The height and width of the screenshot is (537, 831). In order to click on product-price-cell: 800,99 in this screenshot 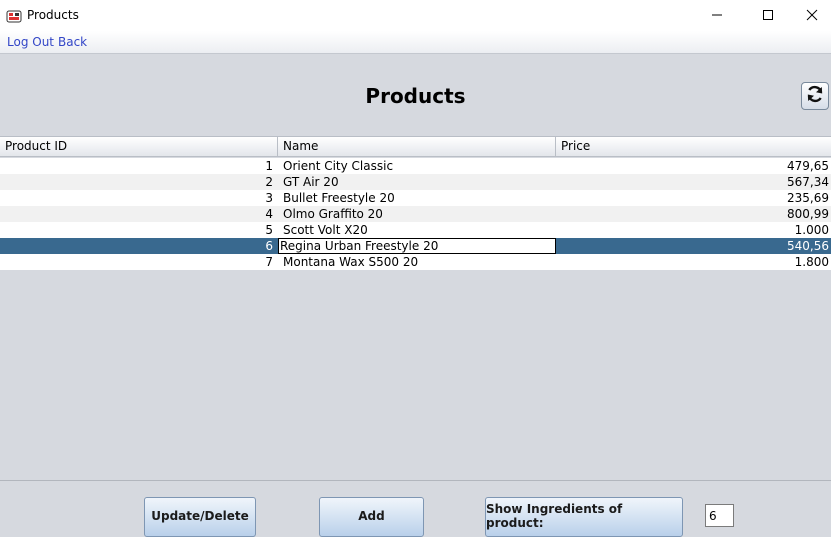, I will do `click(693, 214)`.